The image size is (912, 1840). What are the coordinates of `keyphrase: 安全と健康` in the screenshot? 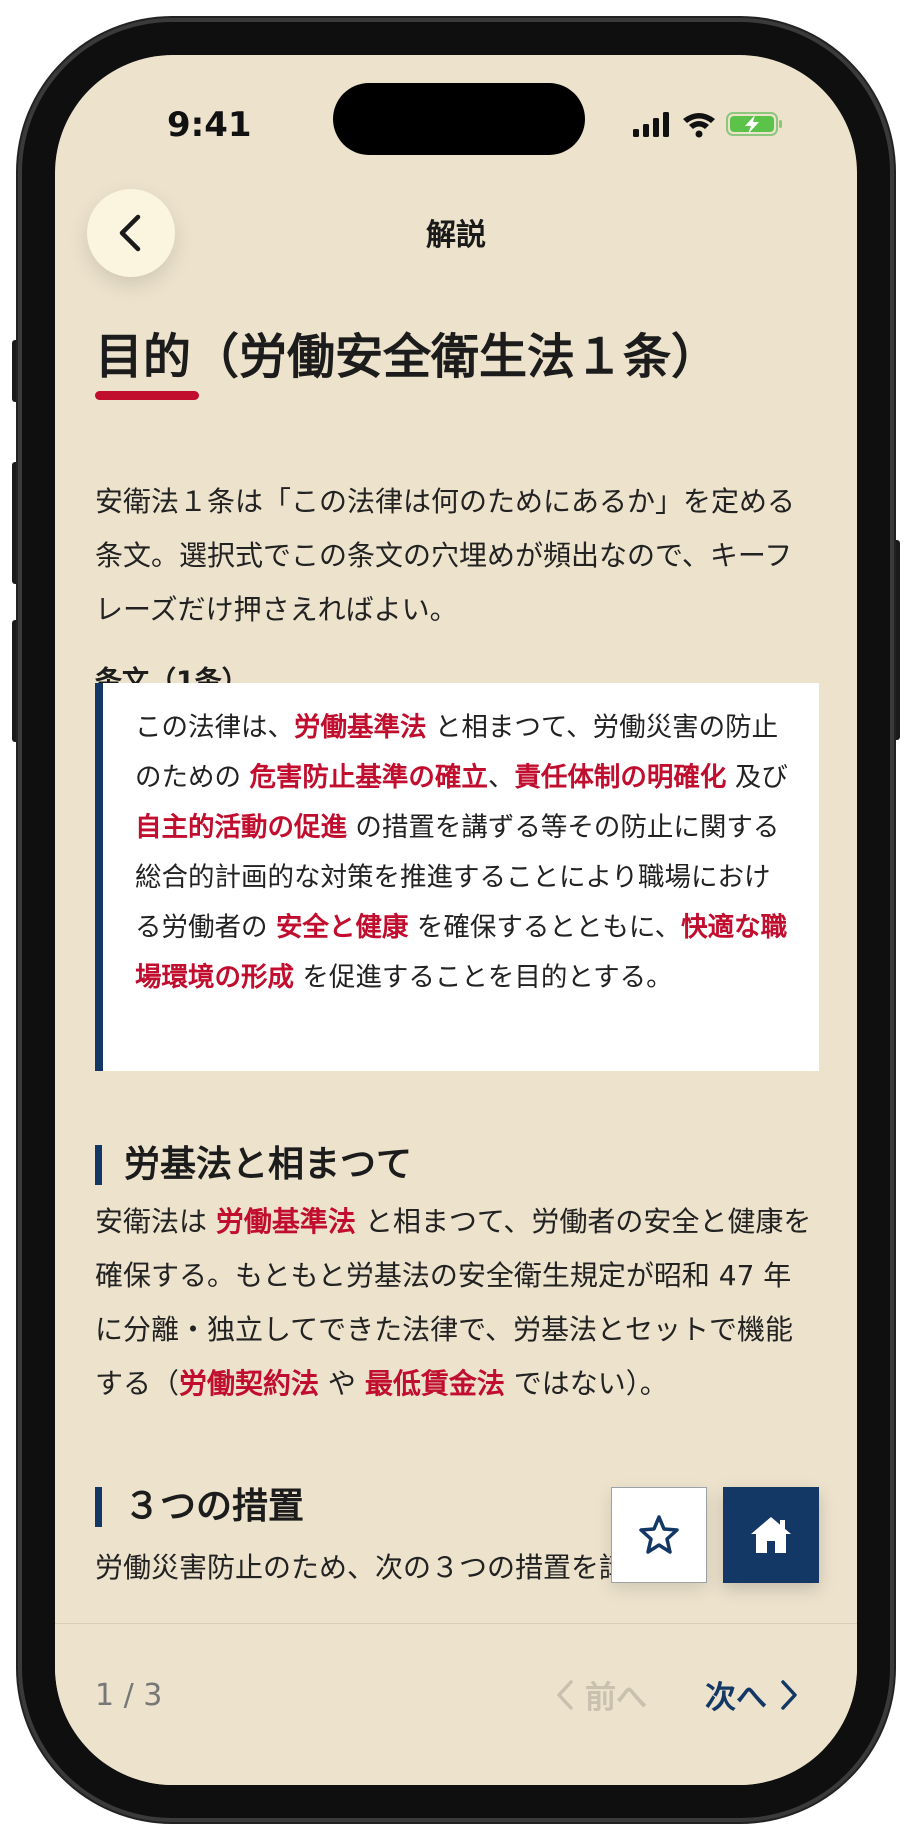 It's located at (342, 927).